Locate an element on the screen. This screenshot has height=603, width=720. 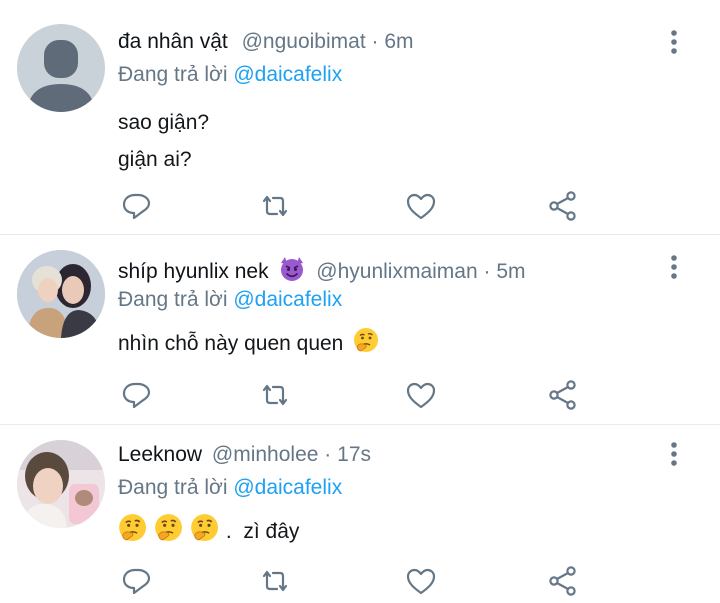
tweet-text: nhìn chỗ này quen quen is located at coordinates (249, 343).